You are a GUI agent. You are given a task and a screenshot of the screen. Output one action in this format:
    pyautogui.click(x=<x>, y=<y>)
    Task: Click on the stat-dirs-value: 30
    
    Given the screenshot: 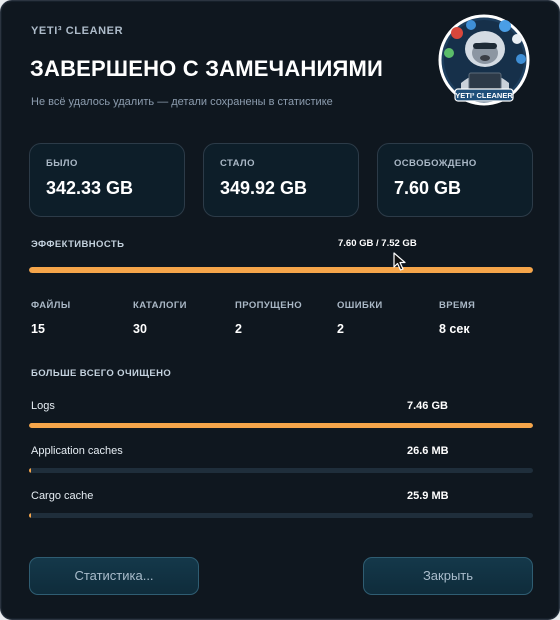 What is the action you would take?
    pyautogui.click(x=140, y=329)
    